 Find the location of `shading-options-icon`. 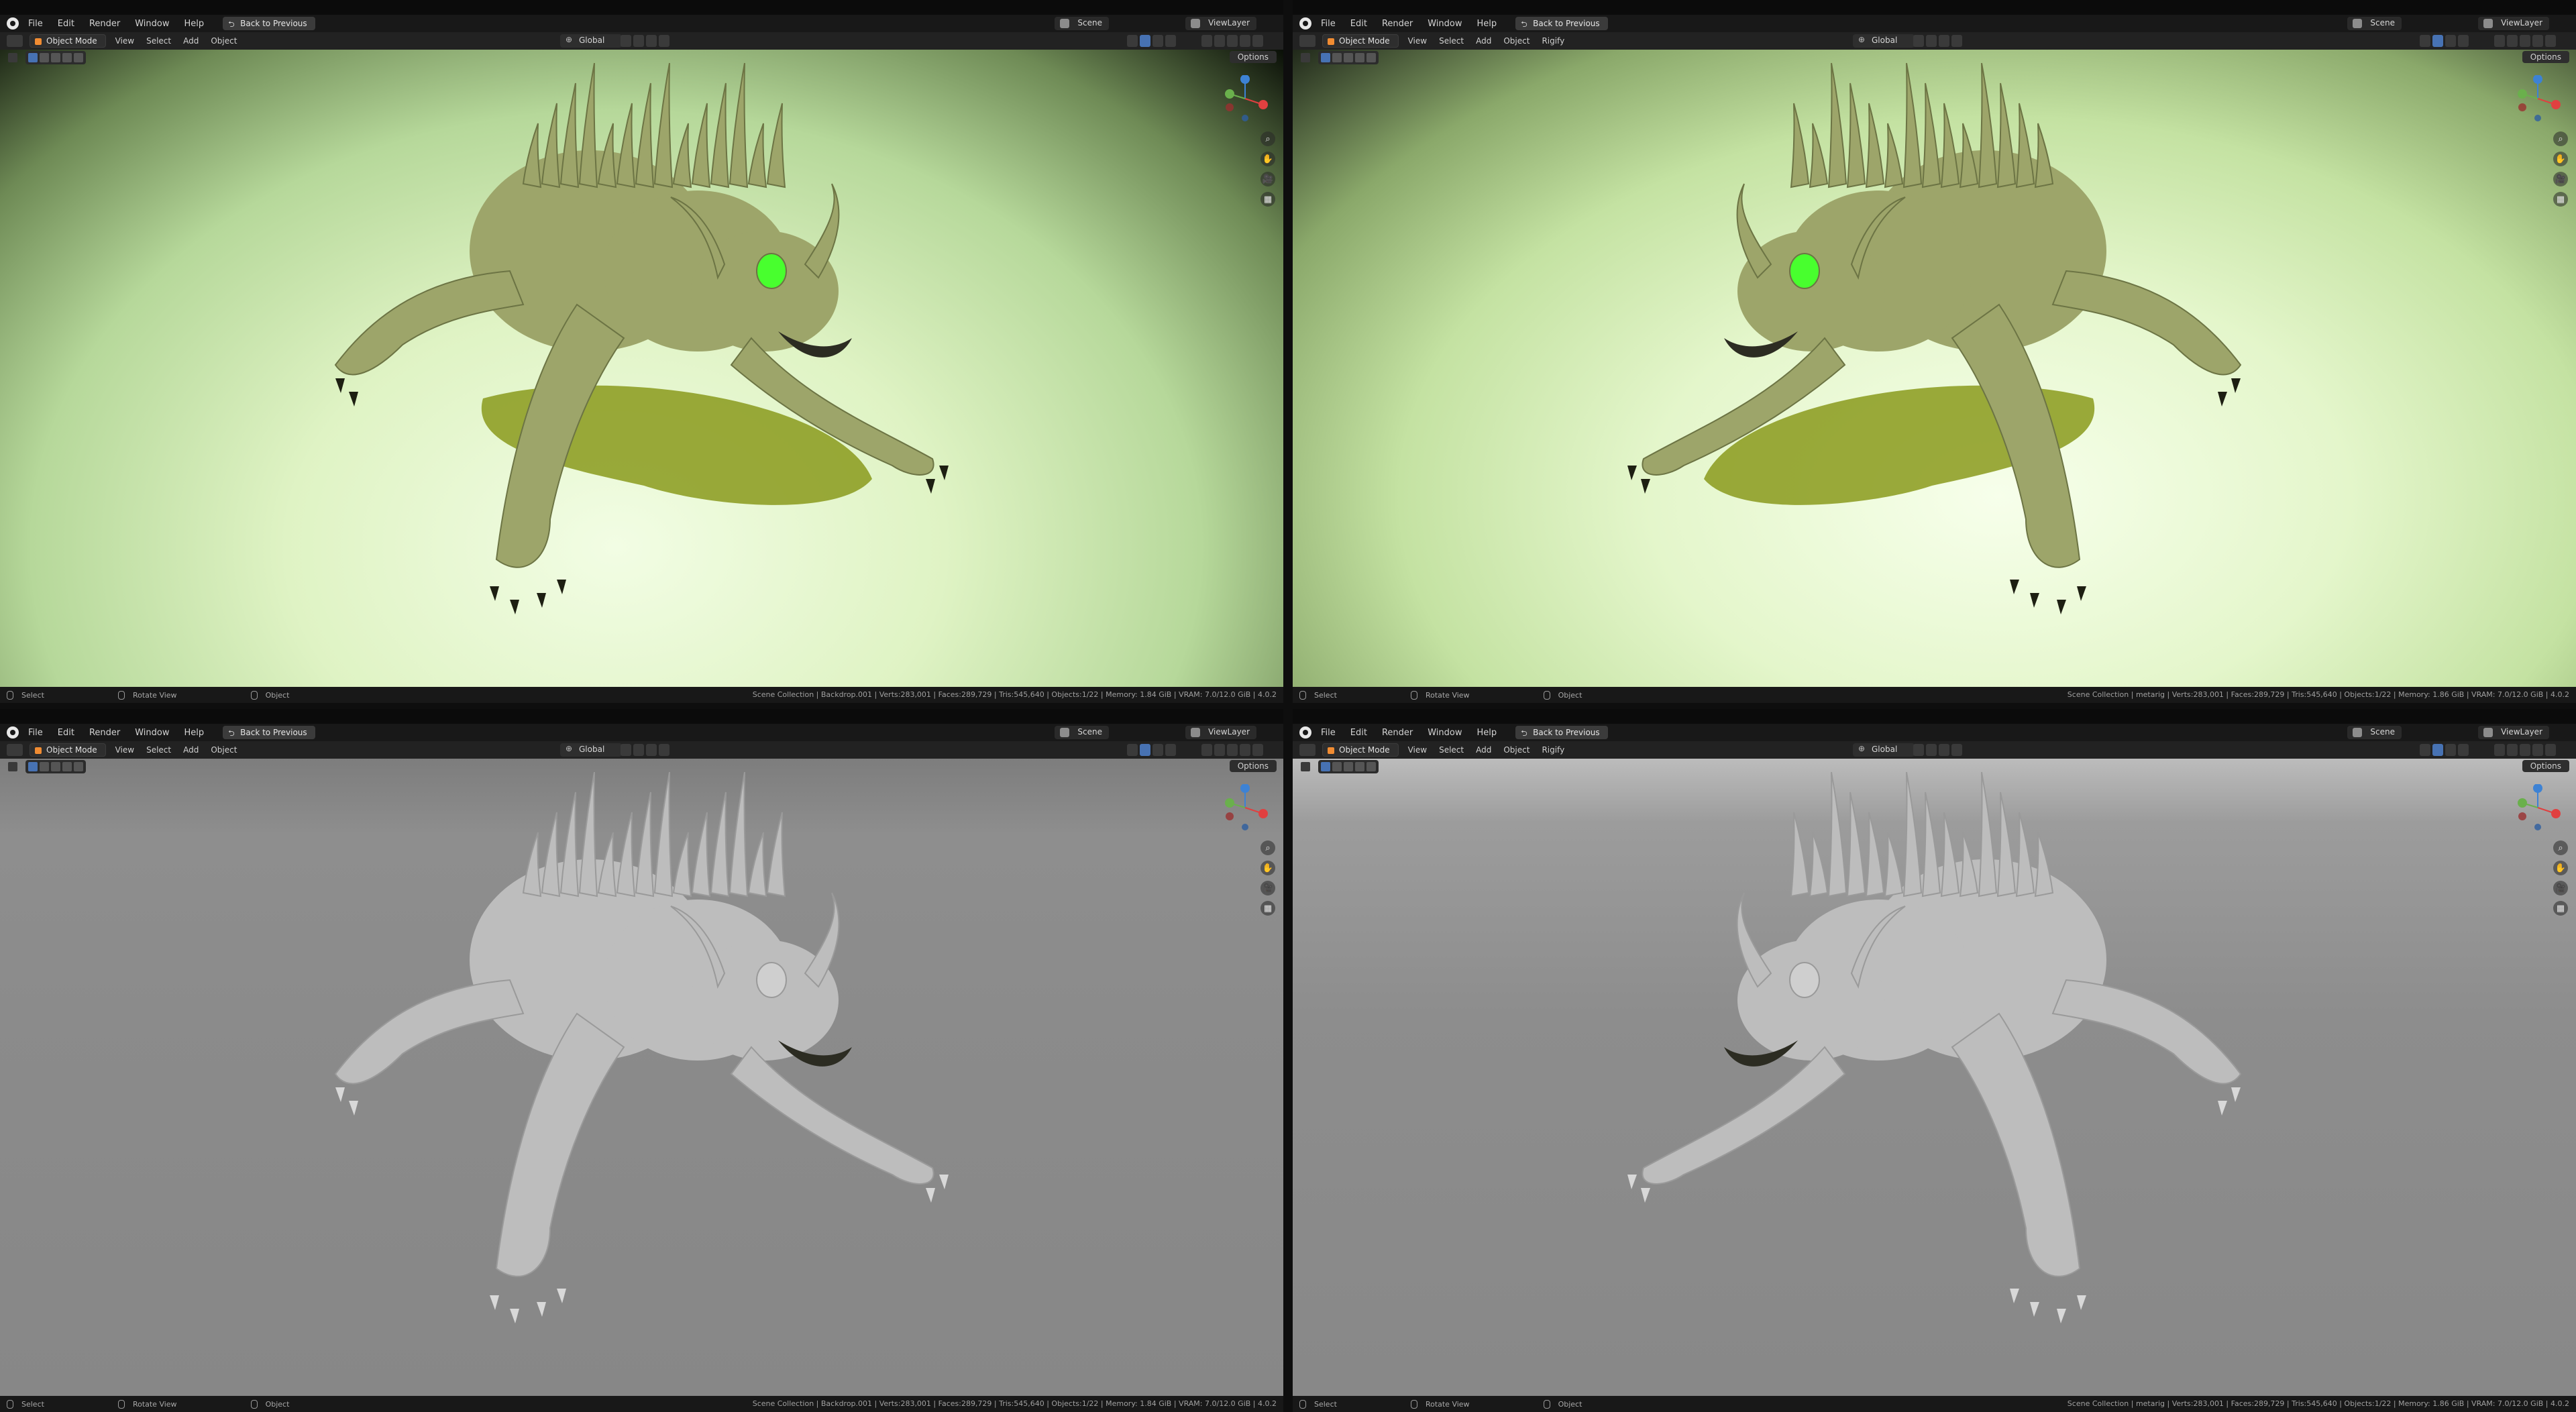

shading-options-icon is located at coordinates (2550, 750).